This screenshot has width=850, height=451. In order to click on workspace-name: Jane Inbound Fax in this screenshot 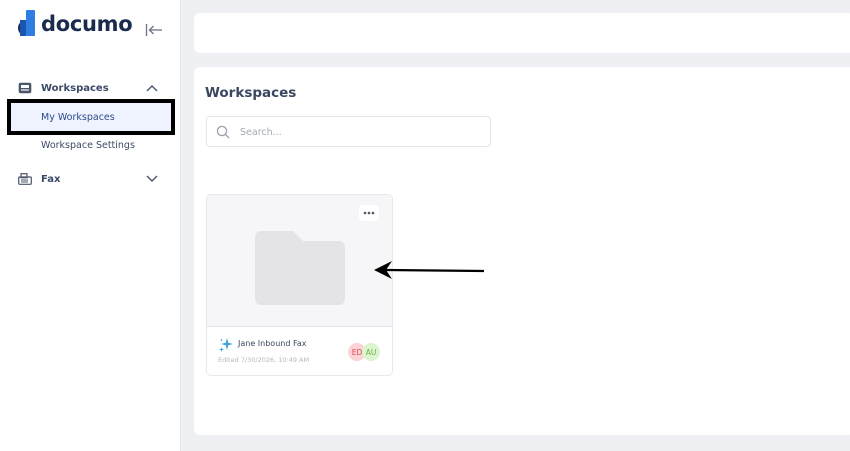, I will do `click(272, 343)`.